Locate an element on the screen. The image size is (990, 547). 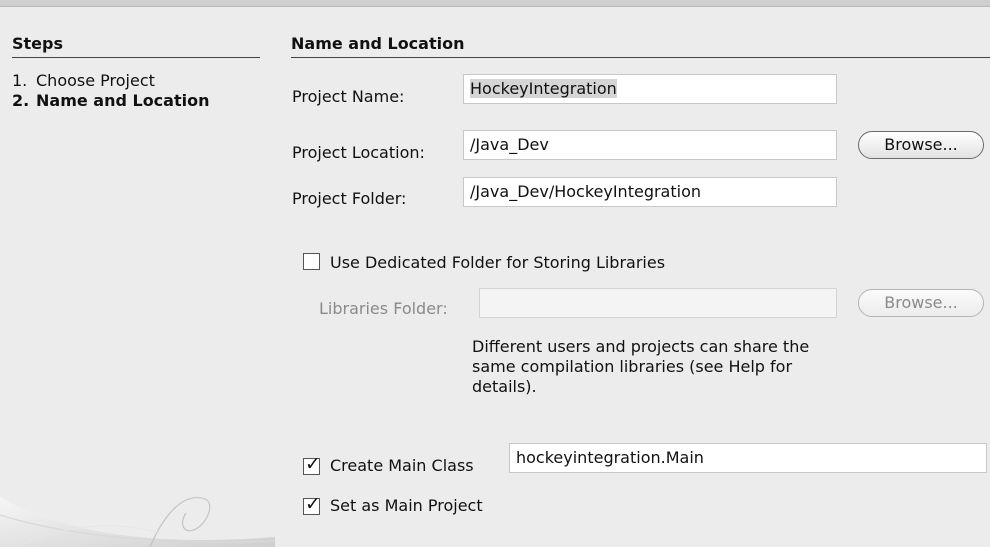
project-location-label: Project Location: is located at coordinates (358, 152).